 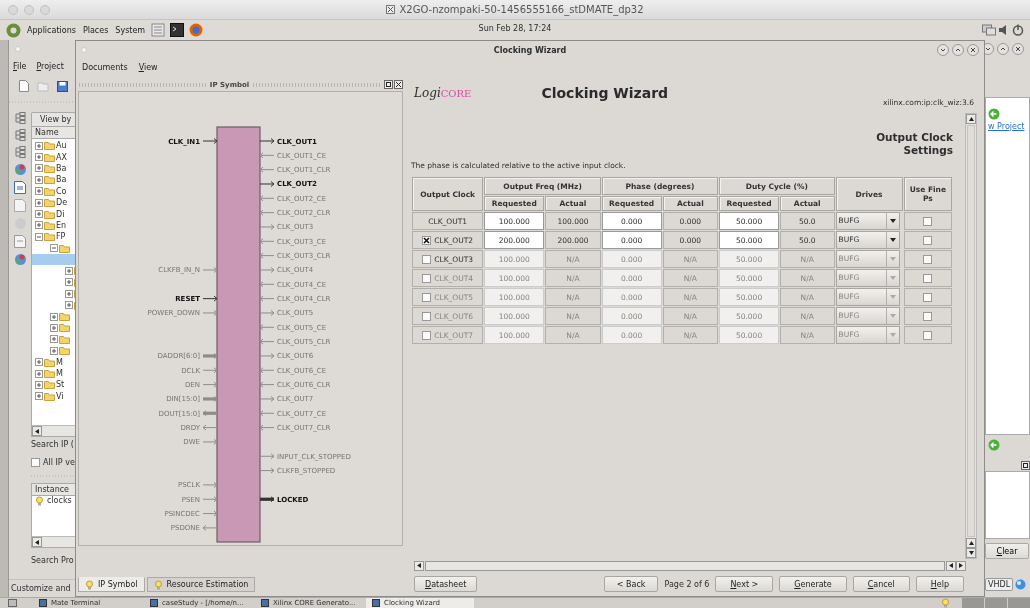 I want to click on minimize-button, so click(x=943, y=50).